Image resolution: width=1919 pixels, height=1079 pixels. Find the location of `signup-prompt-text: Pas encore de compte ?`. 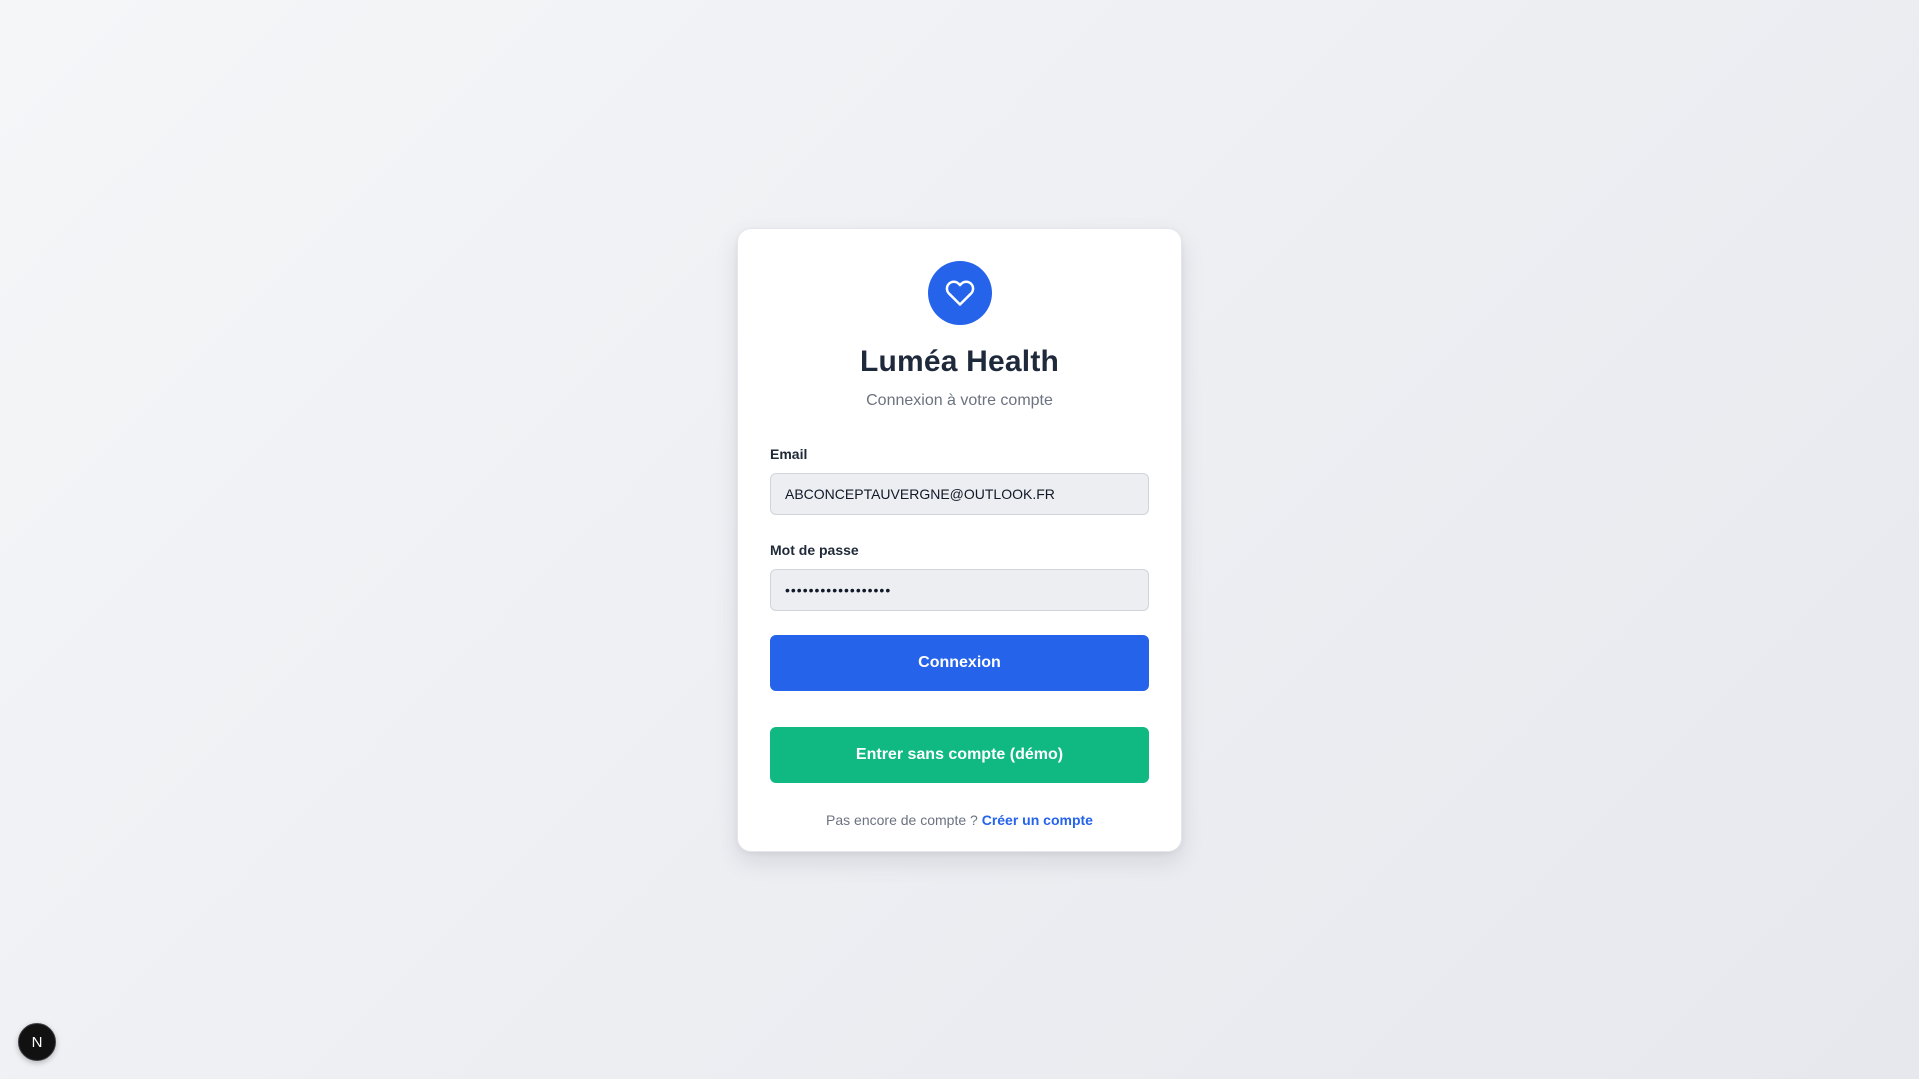

signup-prompt-text: Pas encore de compte ? is located at coordinates (902, 820).